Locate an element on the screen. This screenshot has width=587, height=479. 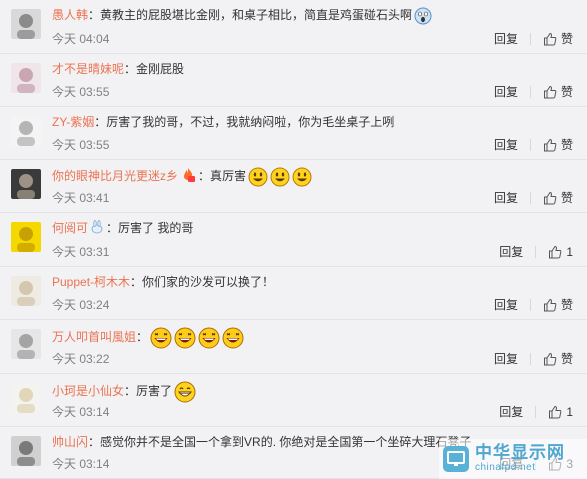
comment-text: 厉害了我的哥，不过，我就纳闷啦，你为毛坐桌子上咧 is located at coordinates (250, 122).